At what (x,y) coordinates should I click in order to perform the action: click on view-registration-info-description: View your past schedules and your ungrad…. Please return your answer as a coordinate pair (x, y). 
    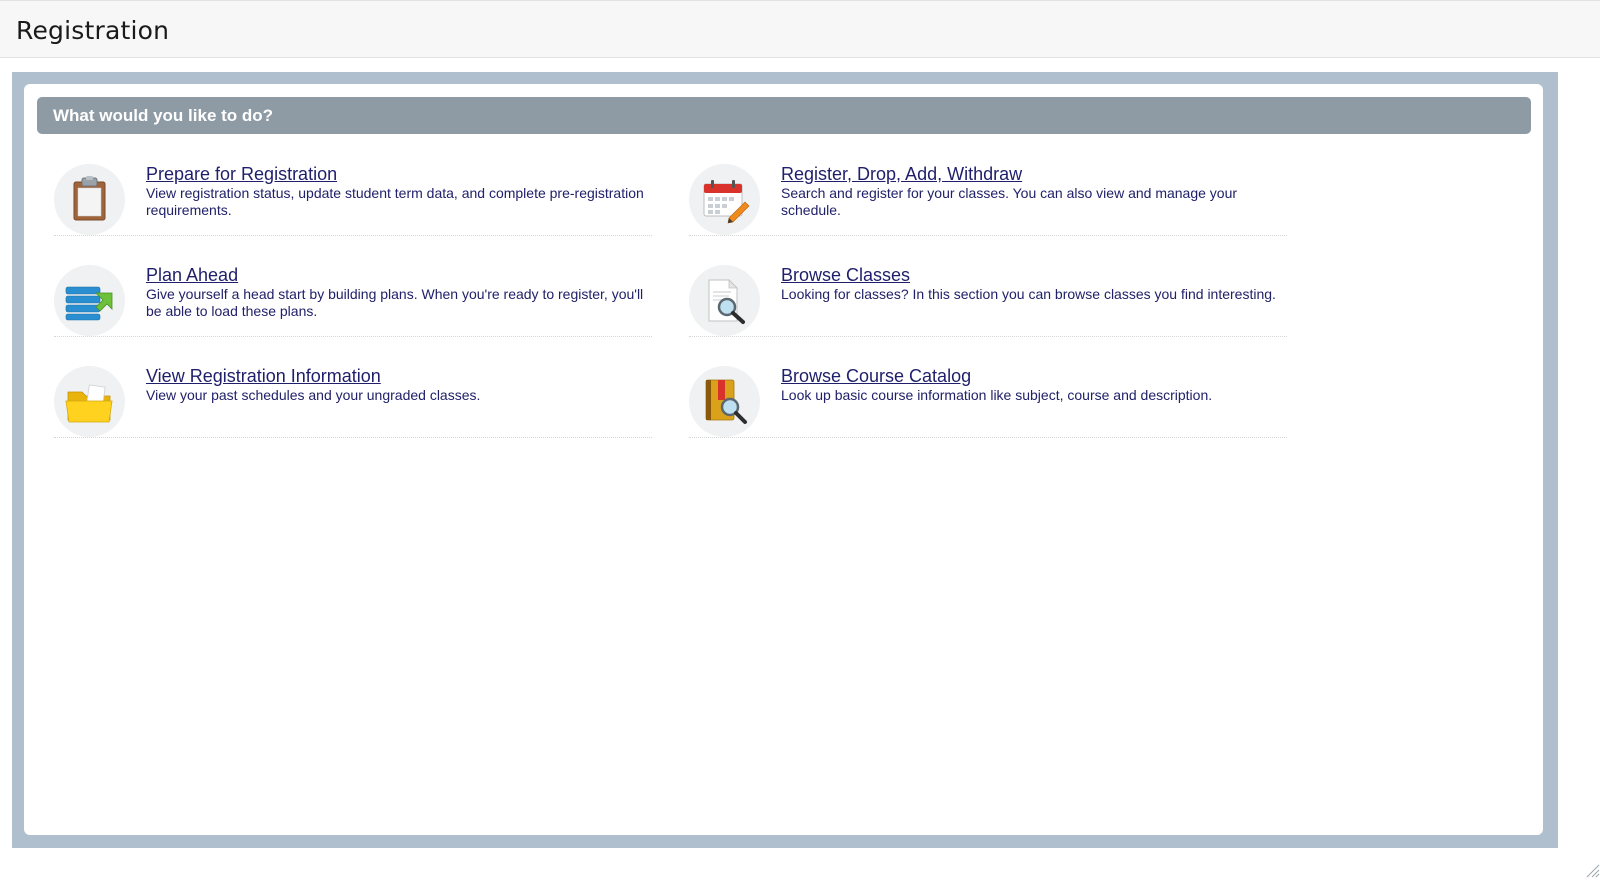
    Looking at the image, I should click on (313, 395).